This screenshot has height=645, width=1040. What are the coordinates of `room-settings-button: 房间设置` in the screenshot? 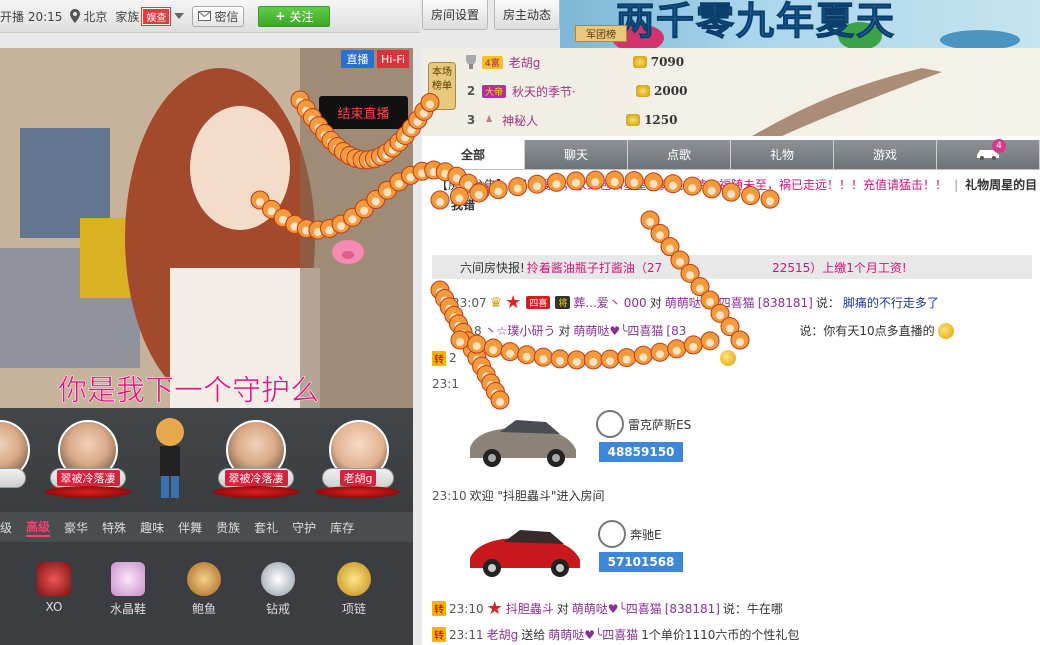 It's located at (455, 15).